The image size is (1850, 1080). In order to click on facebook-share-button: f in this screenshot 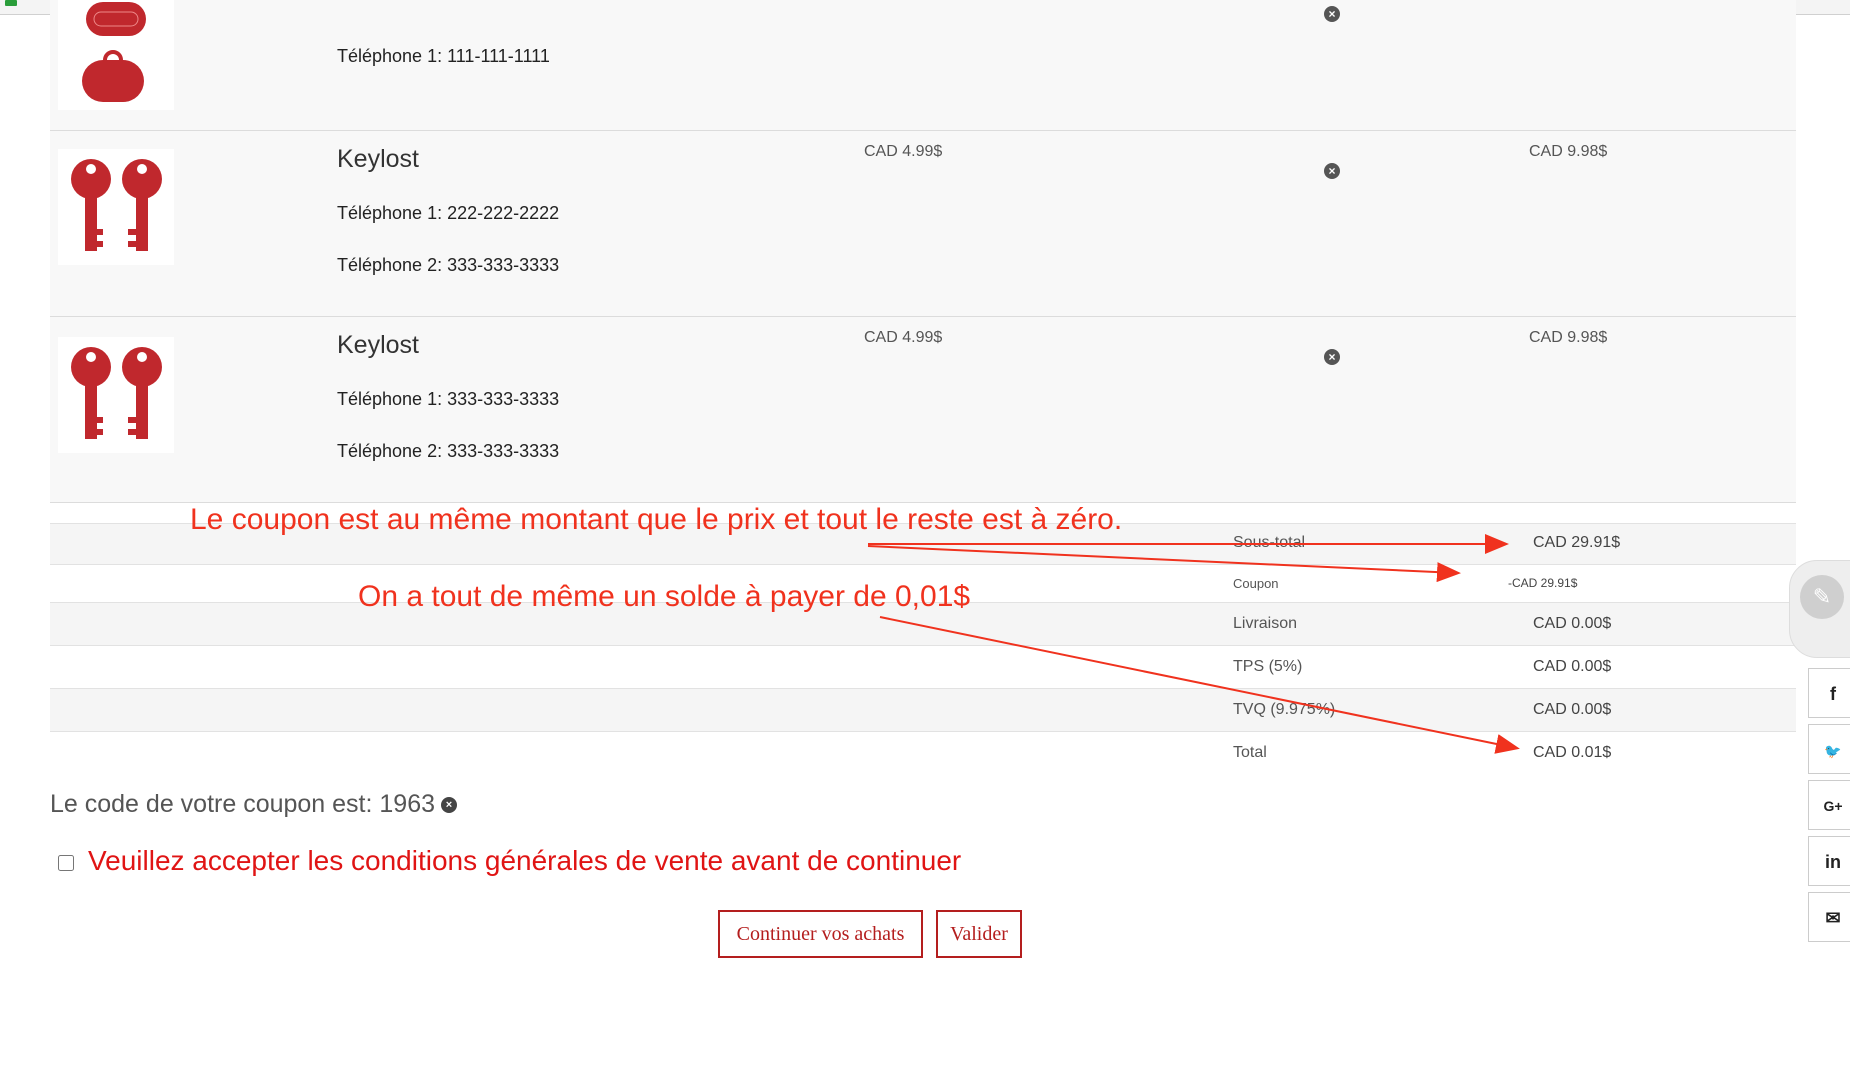, I will do `click(1829, 693)`.